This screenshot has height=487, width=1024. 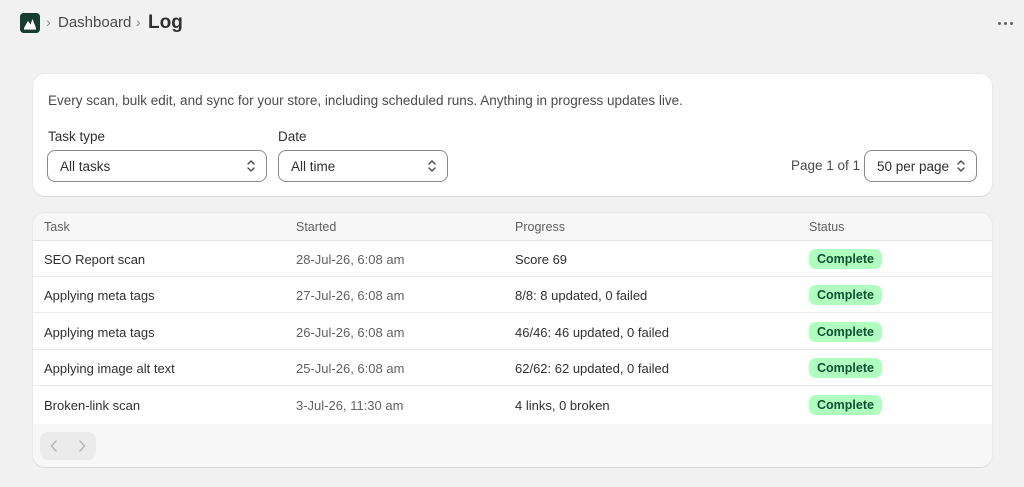 I want to click on page-title: Log, so click(x=165, y=22).